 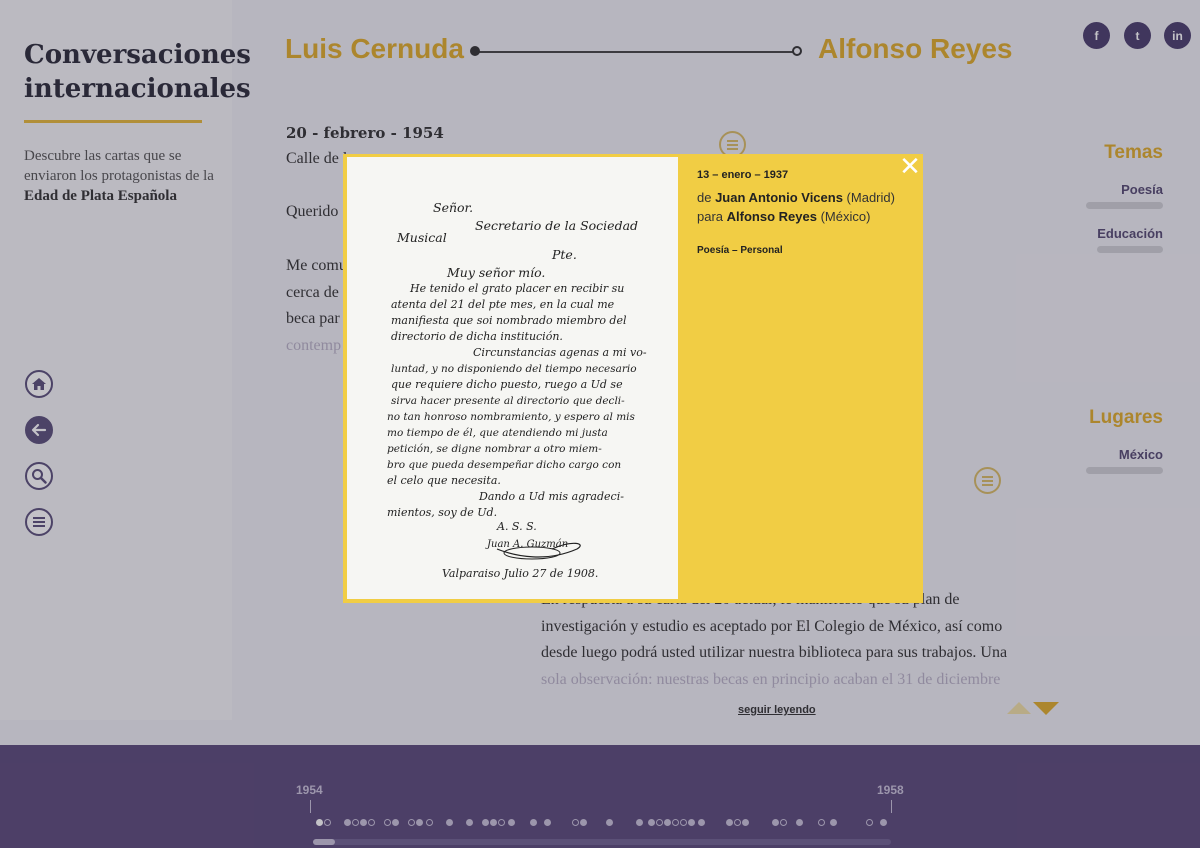 I want to click on scan-line: Muy señor mío., so click(x=495, y=272).